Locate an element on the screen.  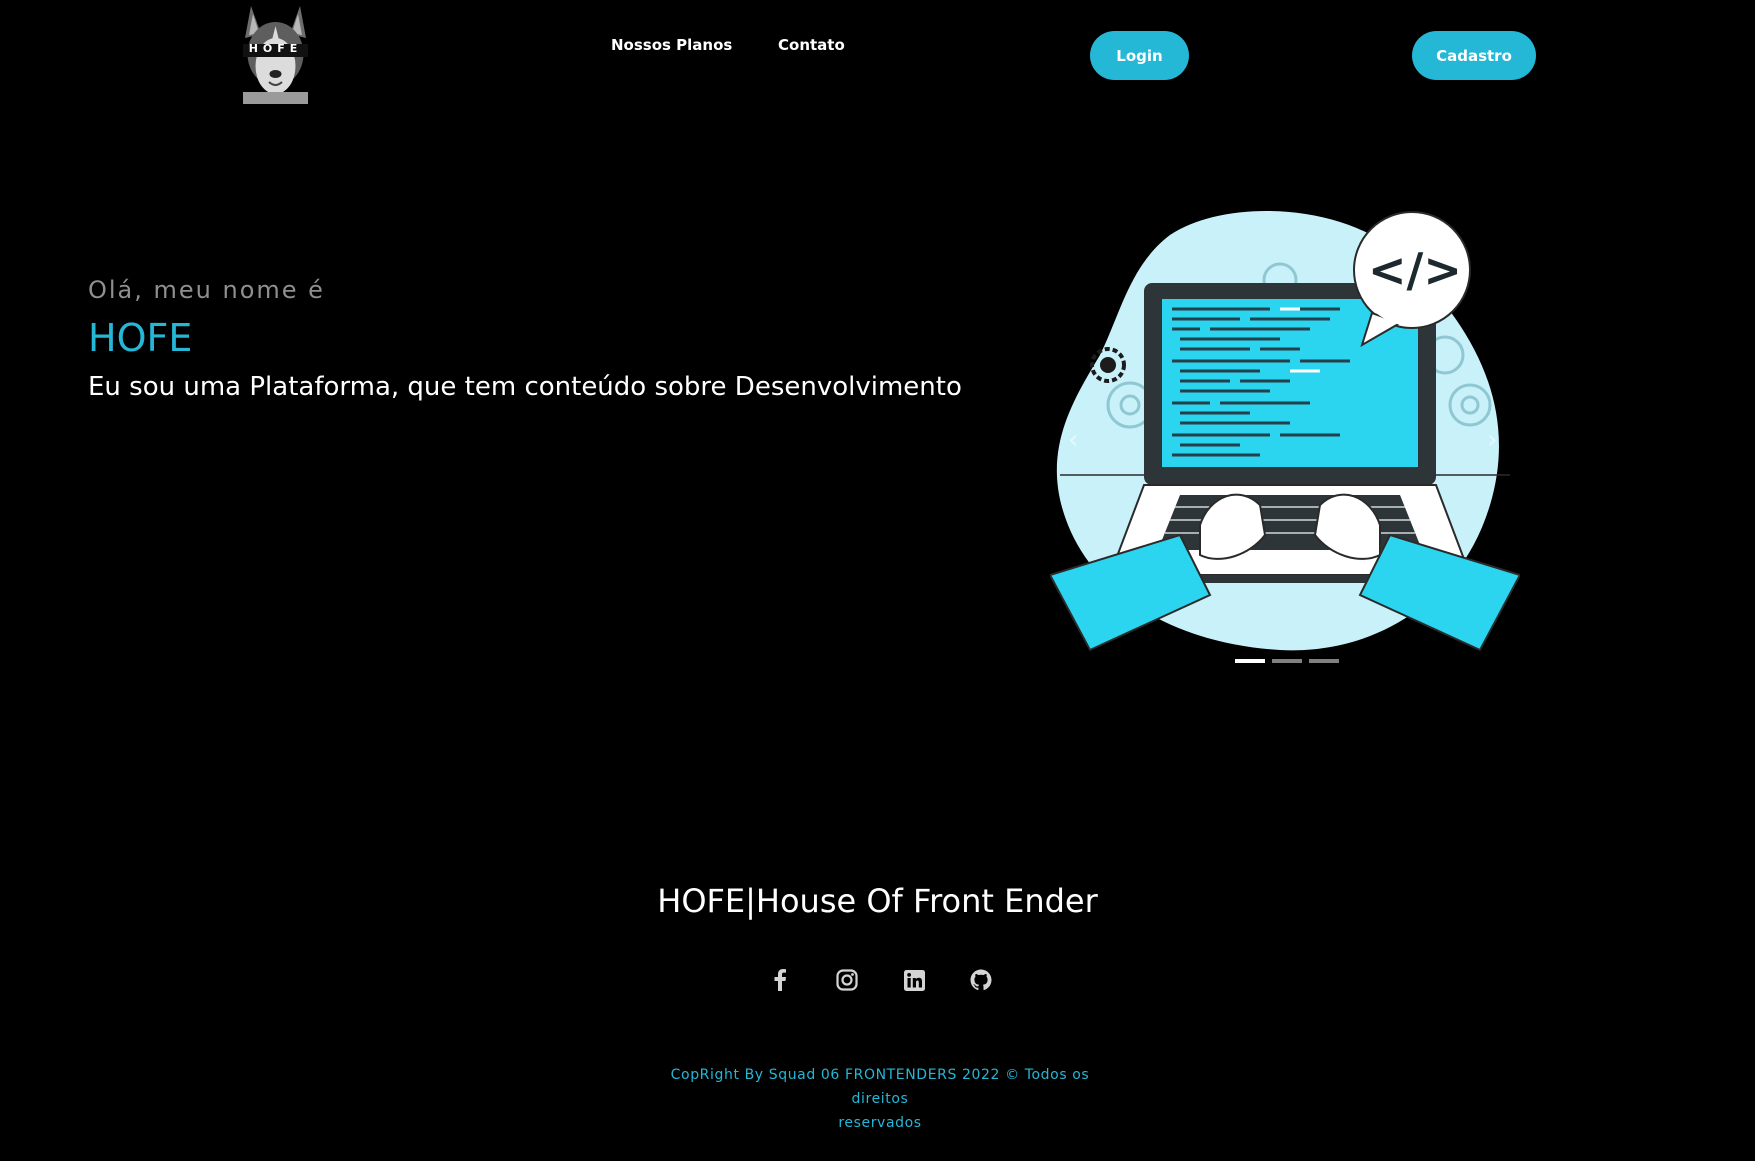
hero-carousel: </> is located at coordinates (1285, 437).